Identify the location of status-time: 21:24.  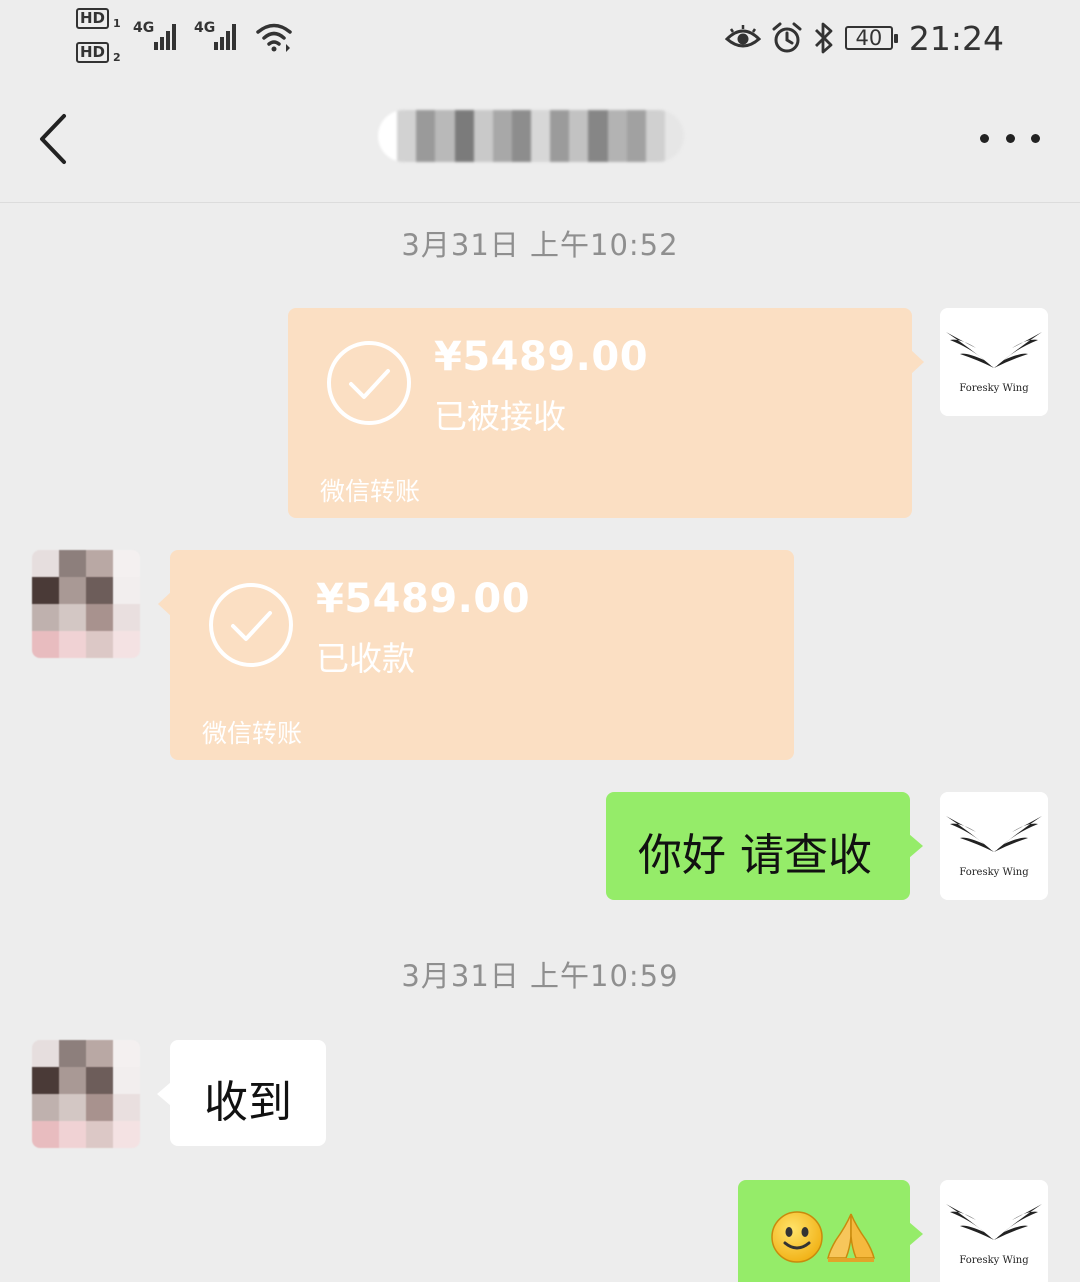
(956, 38).